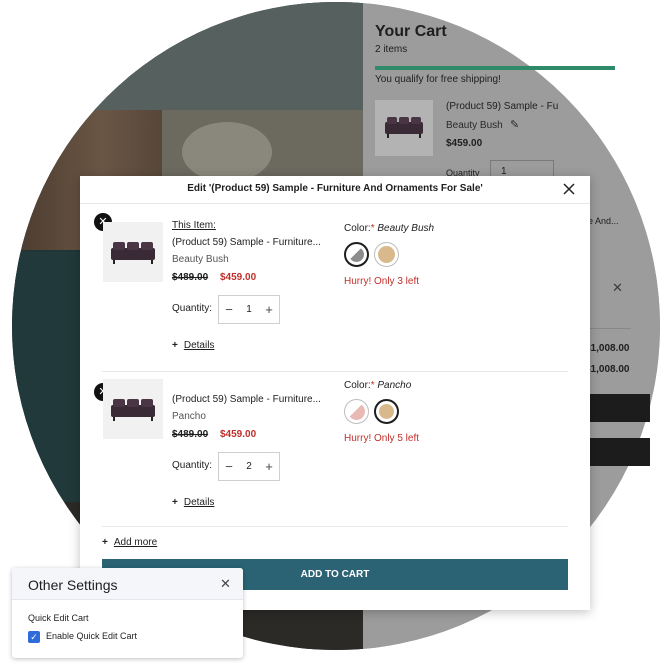  What do you see at coordinates (617, 408) in the screenshot?
I see `checkout-button` at bounding box center [617, 408].